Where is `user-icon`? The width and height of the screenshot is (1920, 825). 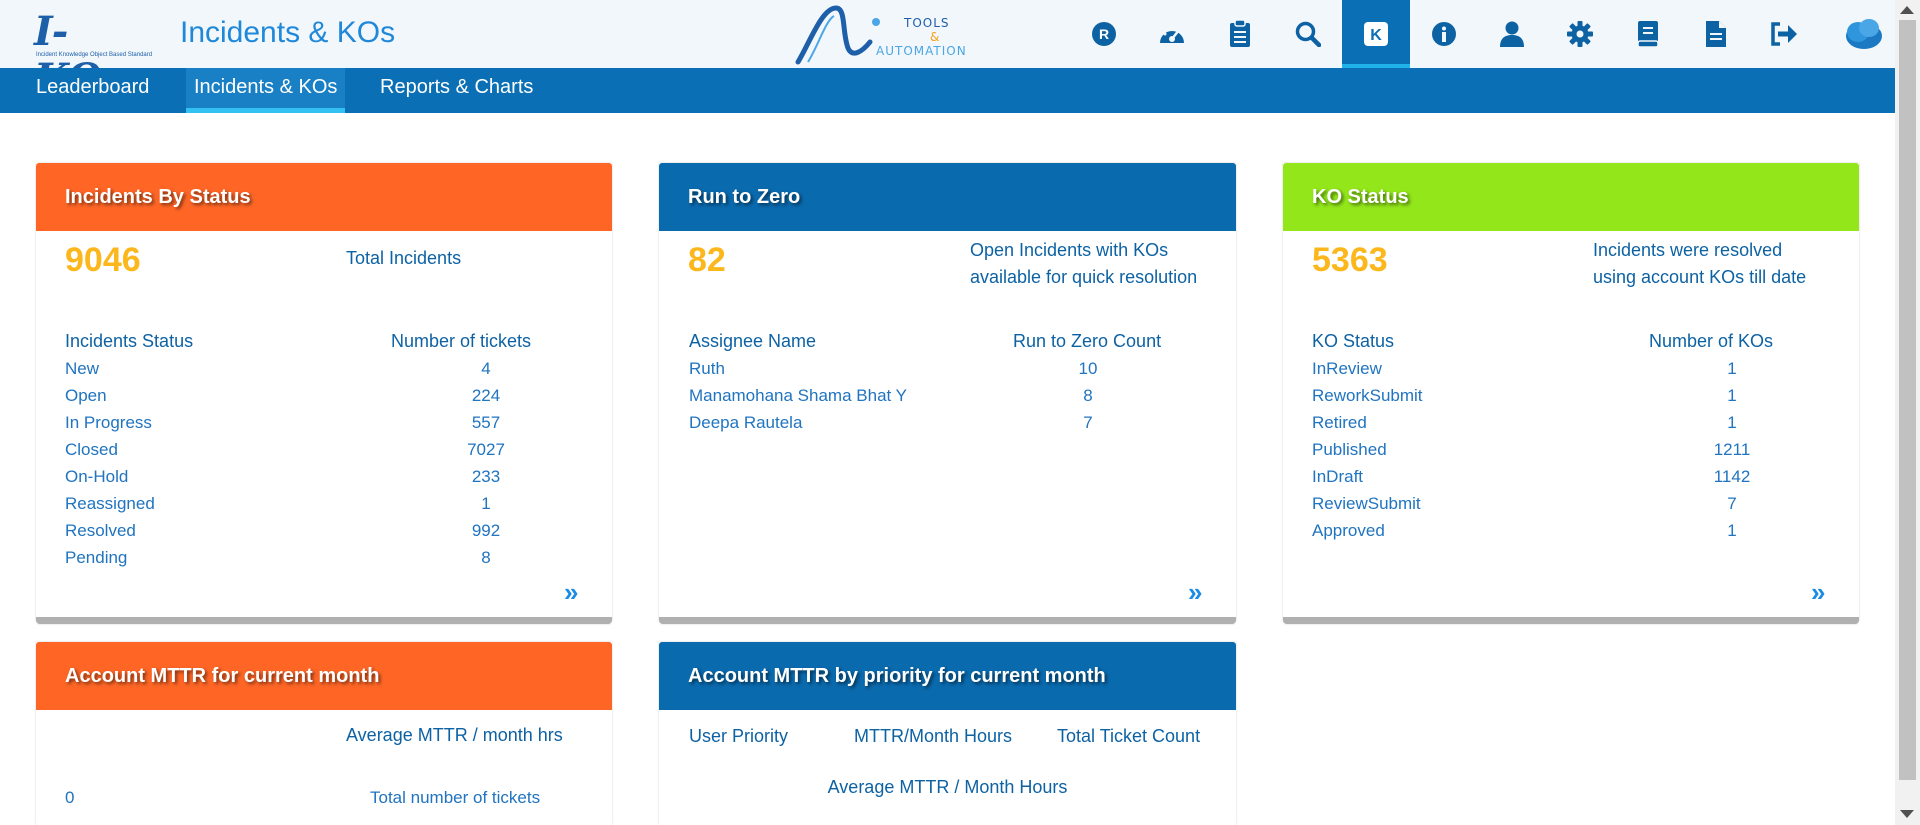 user-icon is located at coordinates (1512, 34).